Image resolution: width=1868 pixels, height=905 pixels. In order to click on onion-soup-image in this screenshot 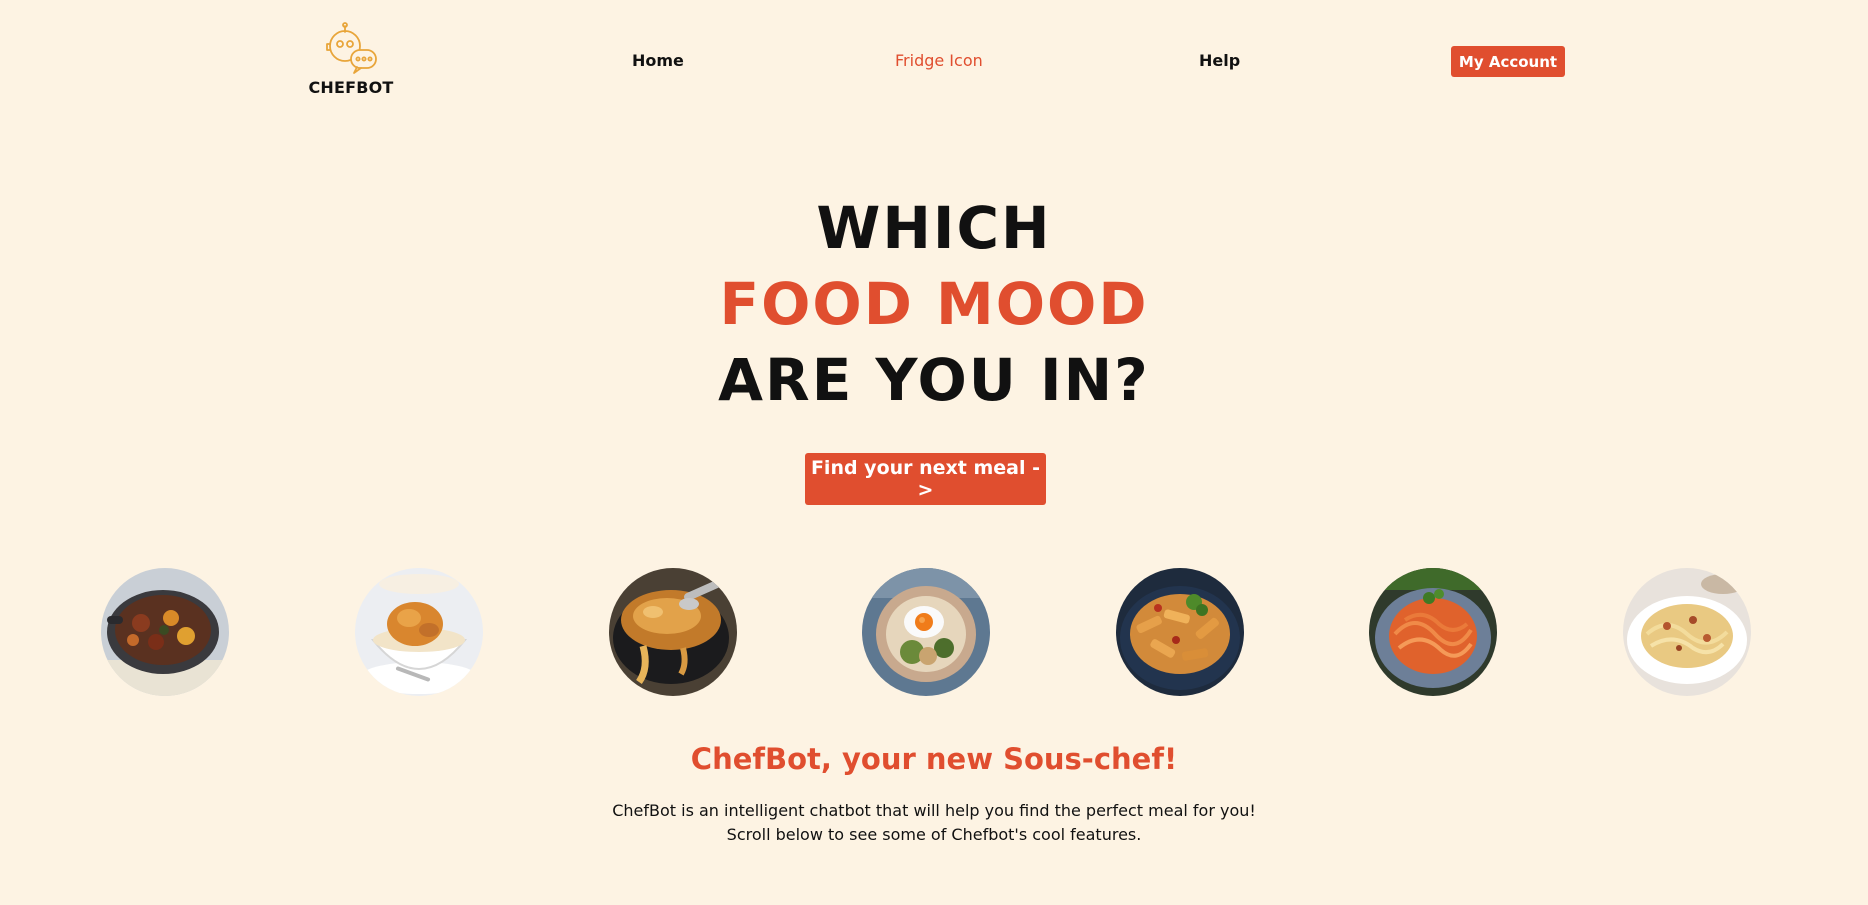, I will do `click(673, 632)`.